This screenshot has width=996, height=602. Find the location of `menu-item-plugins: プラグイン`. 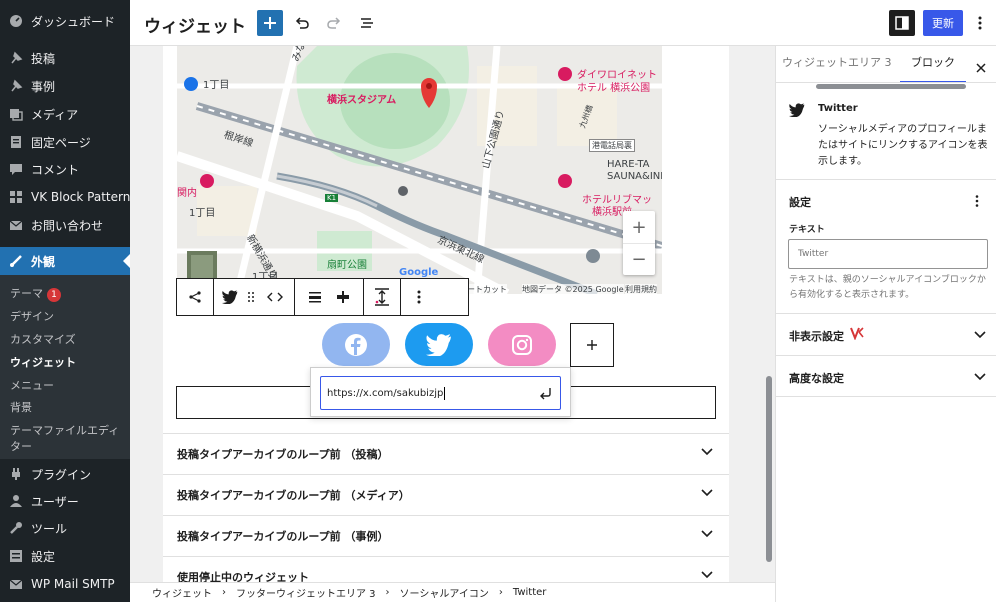

menu-item-plugins: プラグイン is located at coordinates (65, 474).